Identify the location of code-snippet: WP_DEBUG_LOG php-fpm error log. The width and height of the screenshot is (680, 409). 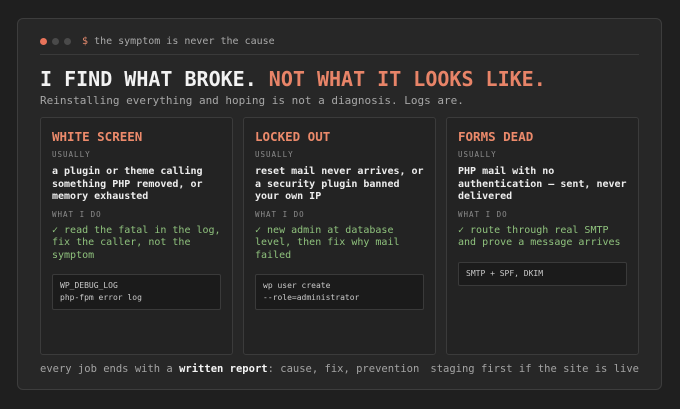
(136, 292).